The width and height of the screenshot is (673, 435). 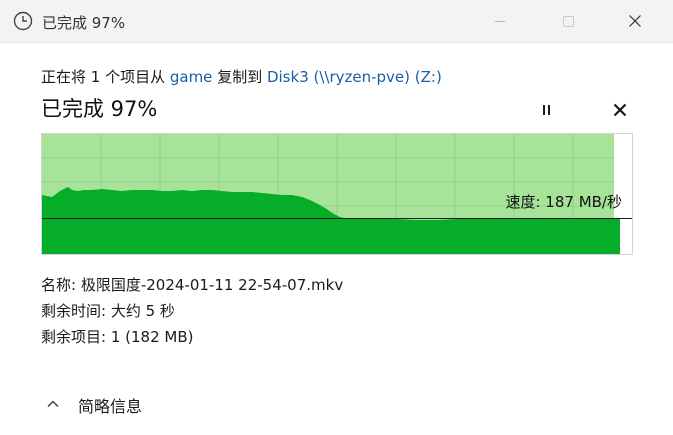 What do you see at coordinates (99, 109) in the screenshot?
I see `progress-status: 已完成 97%` at bounding box center [99, 109].